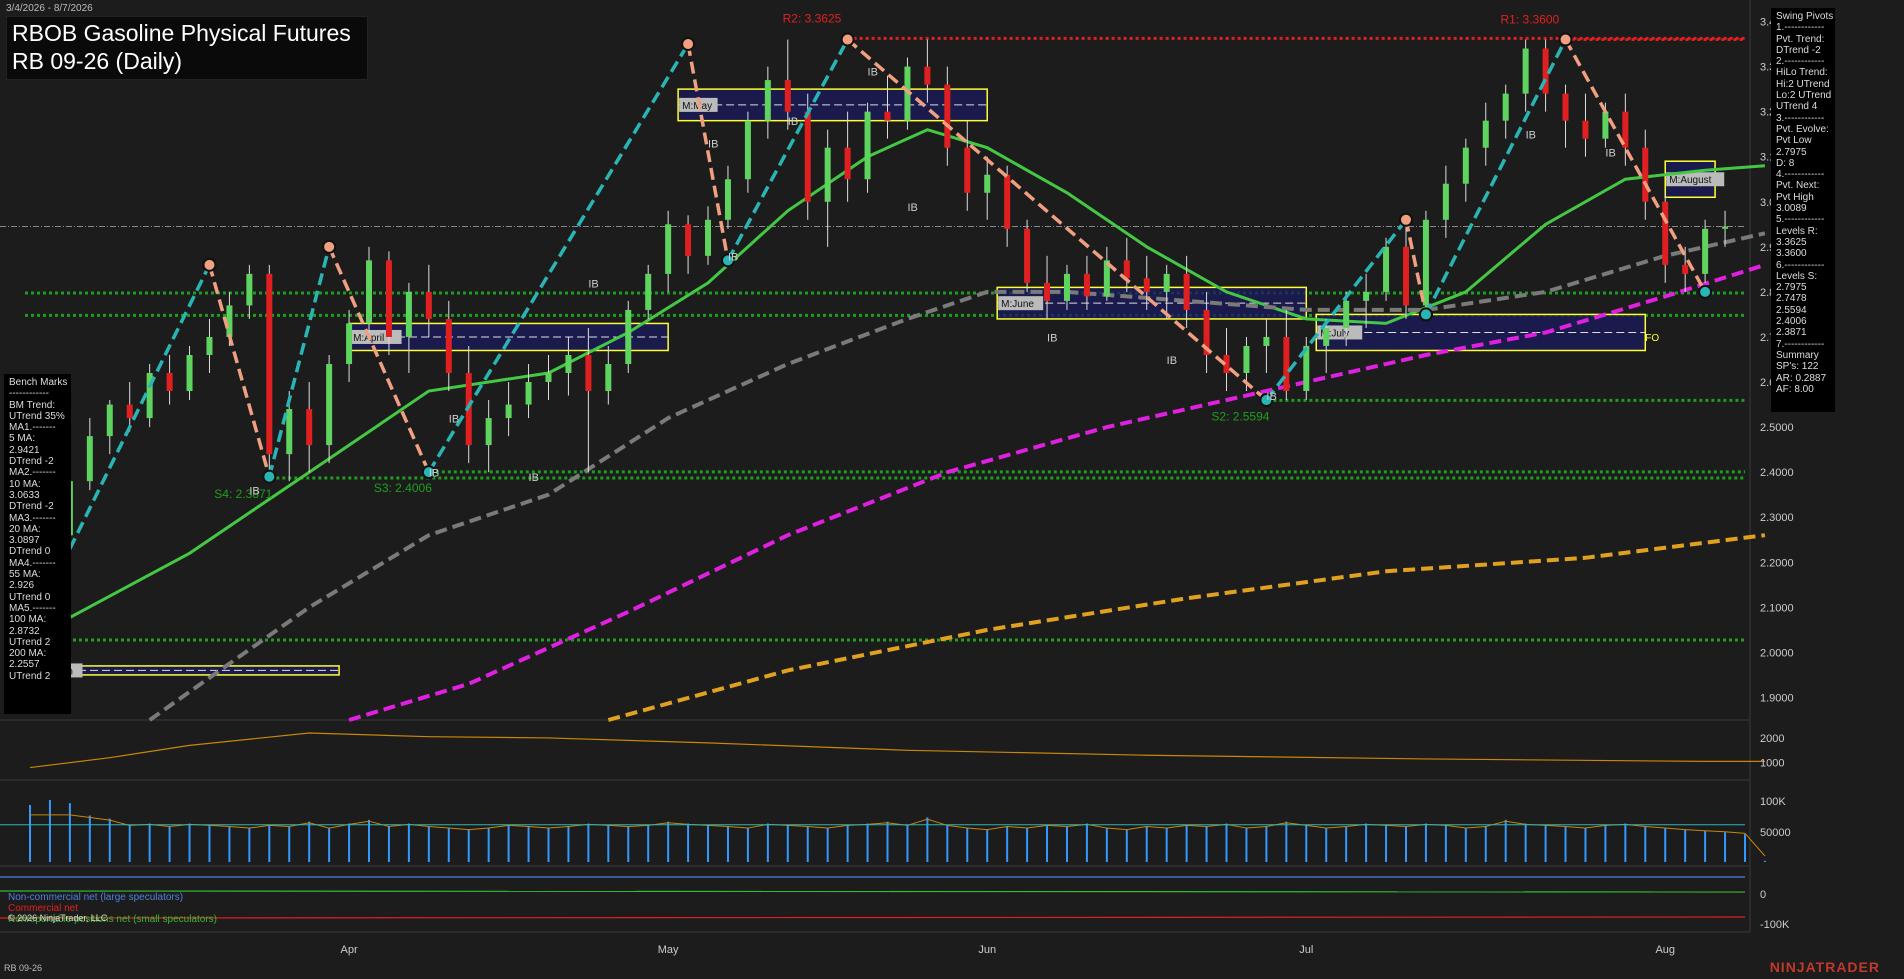 This screenshot has height=979, width=1904. I want to click on month-box, so click(832, 105).